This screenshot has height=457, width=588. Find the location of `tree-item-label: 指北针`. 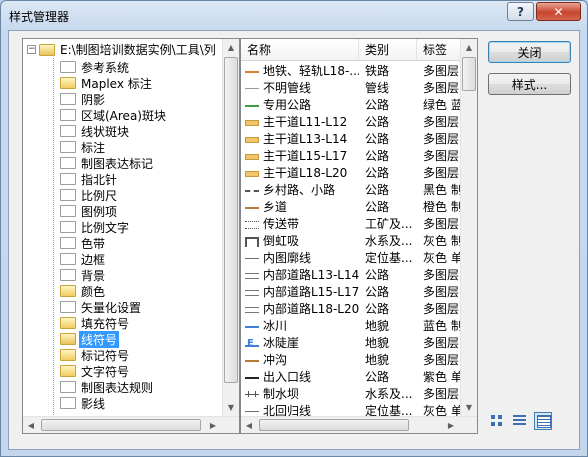

tree-item-label: 指北针 is located at coordinates (99, 179).